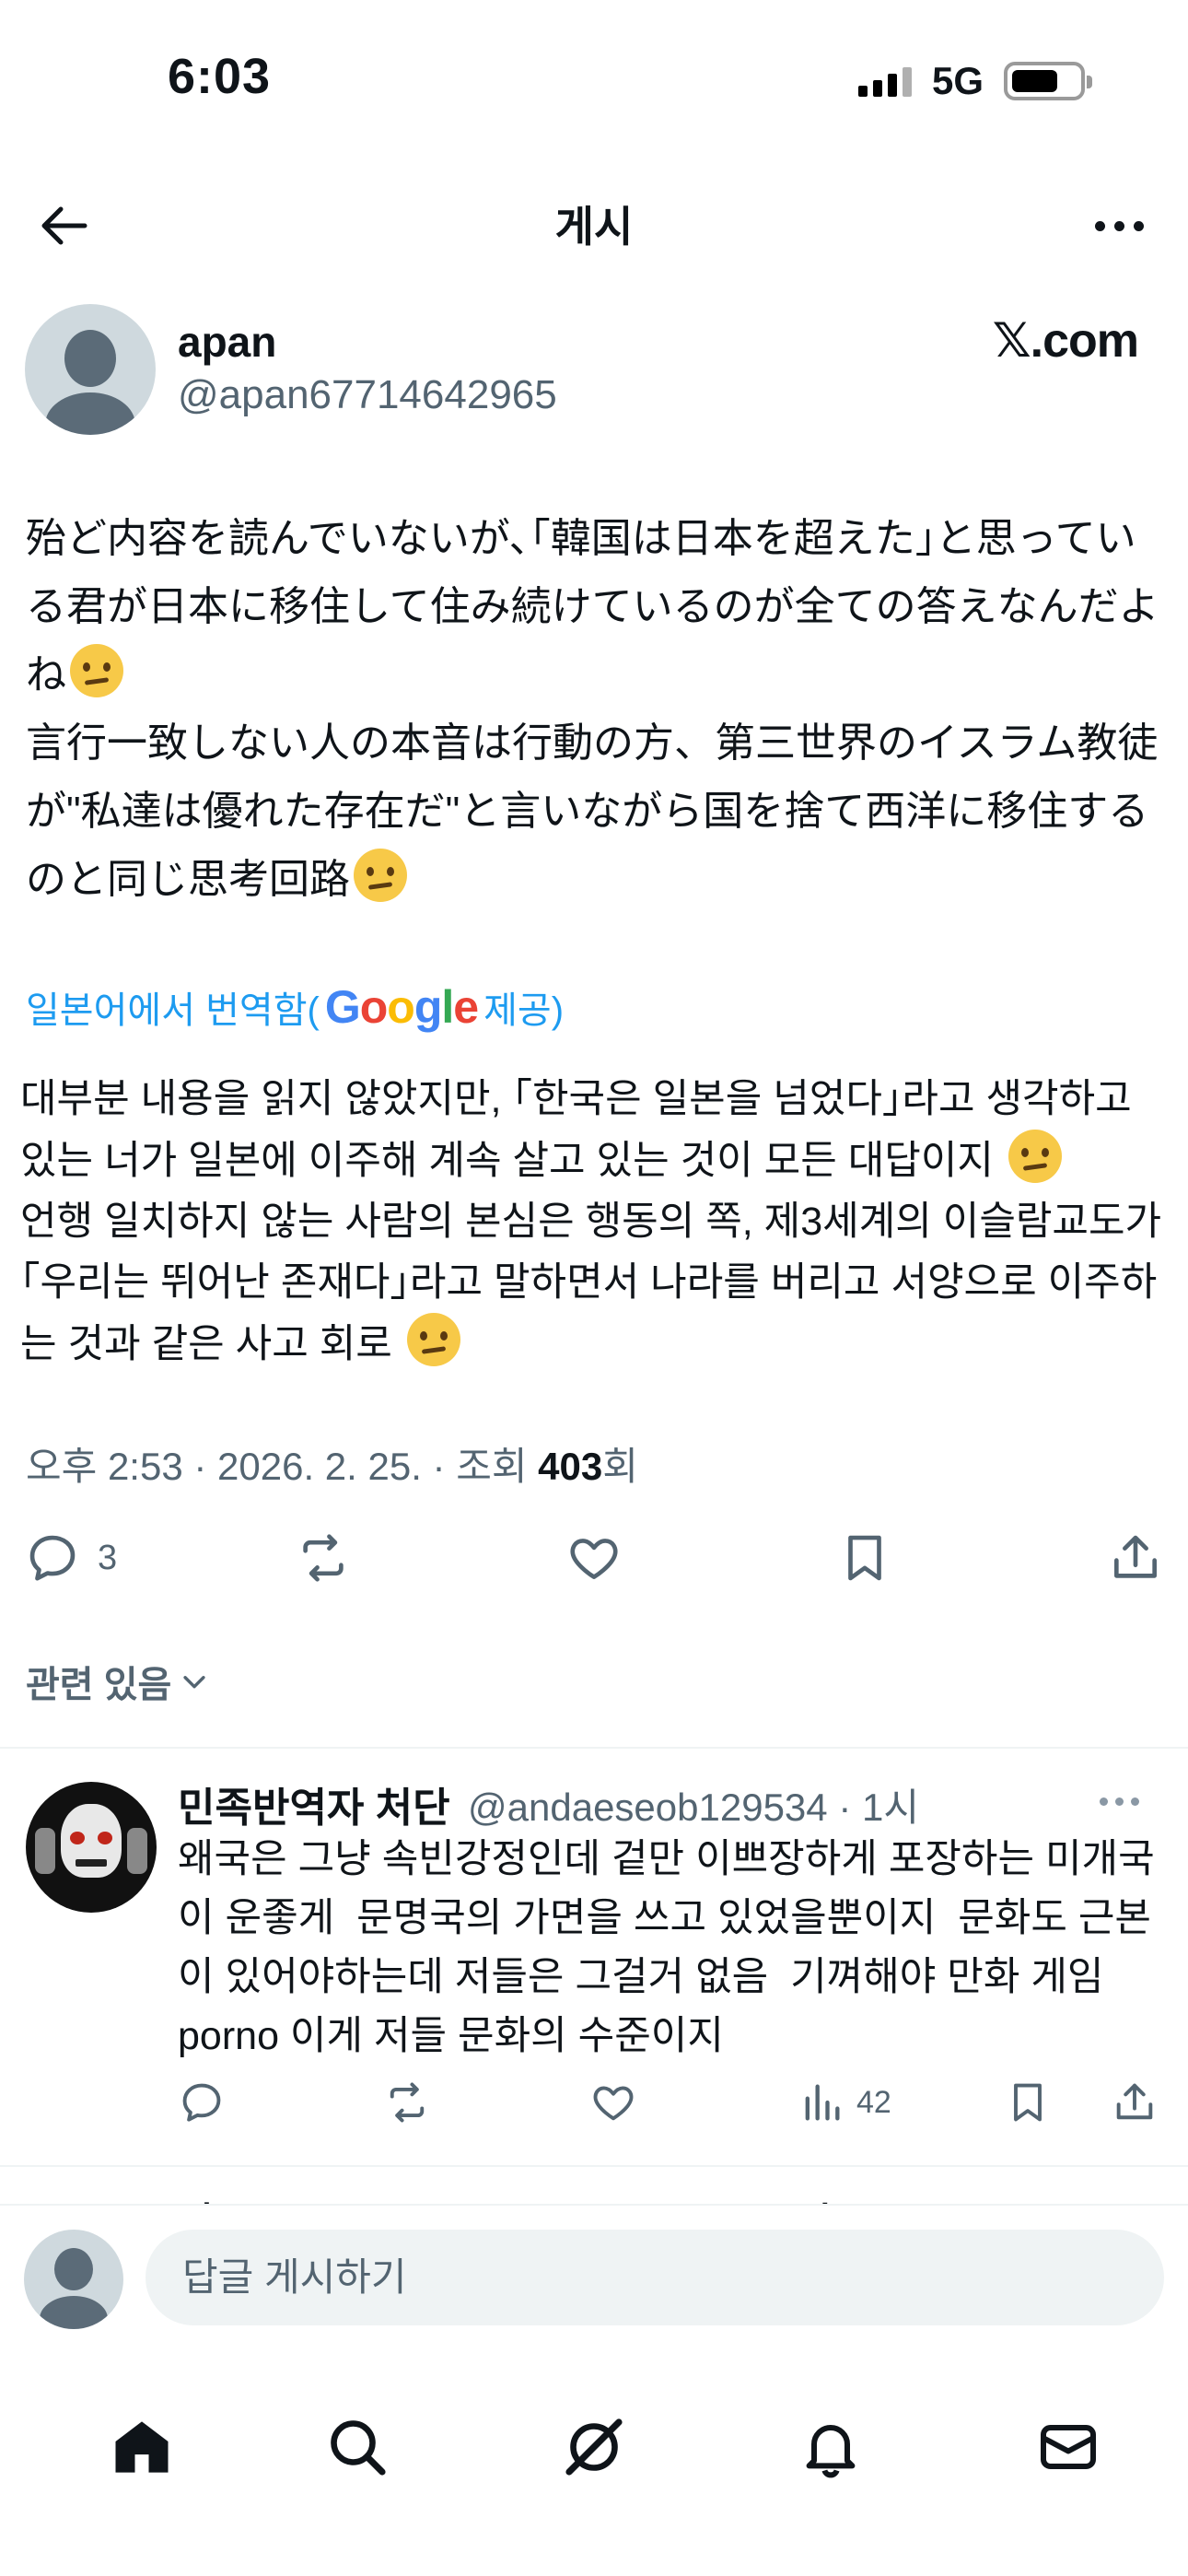 Image resolution: width=1188 pixels, height=2576 pixels. Describe the element at coordinates (873, 2102) in the screenshot. I see `reply-view-count: 42` at that location.